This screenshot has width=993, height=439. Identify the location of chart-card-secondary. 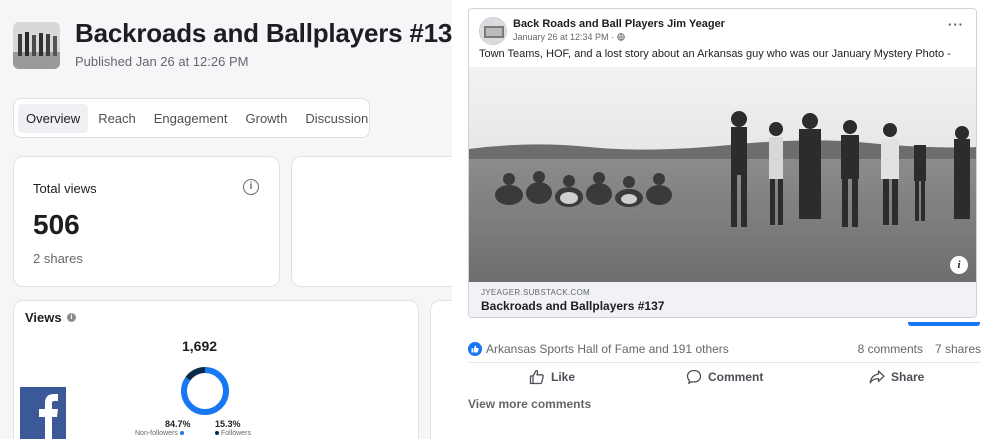
(441, 369).